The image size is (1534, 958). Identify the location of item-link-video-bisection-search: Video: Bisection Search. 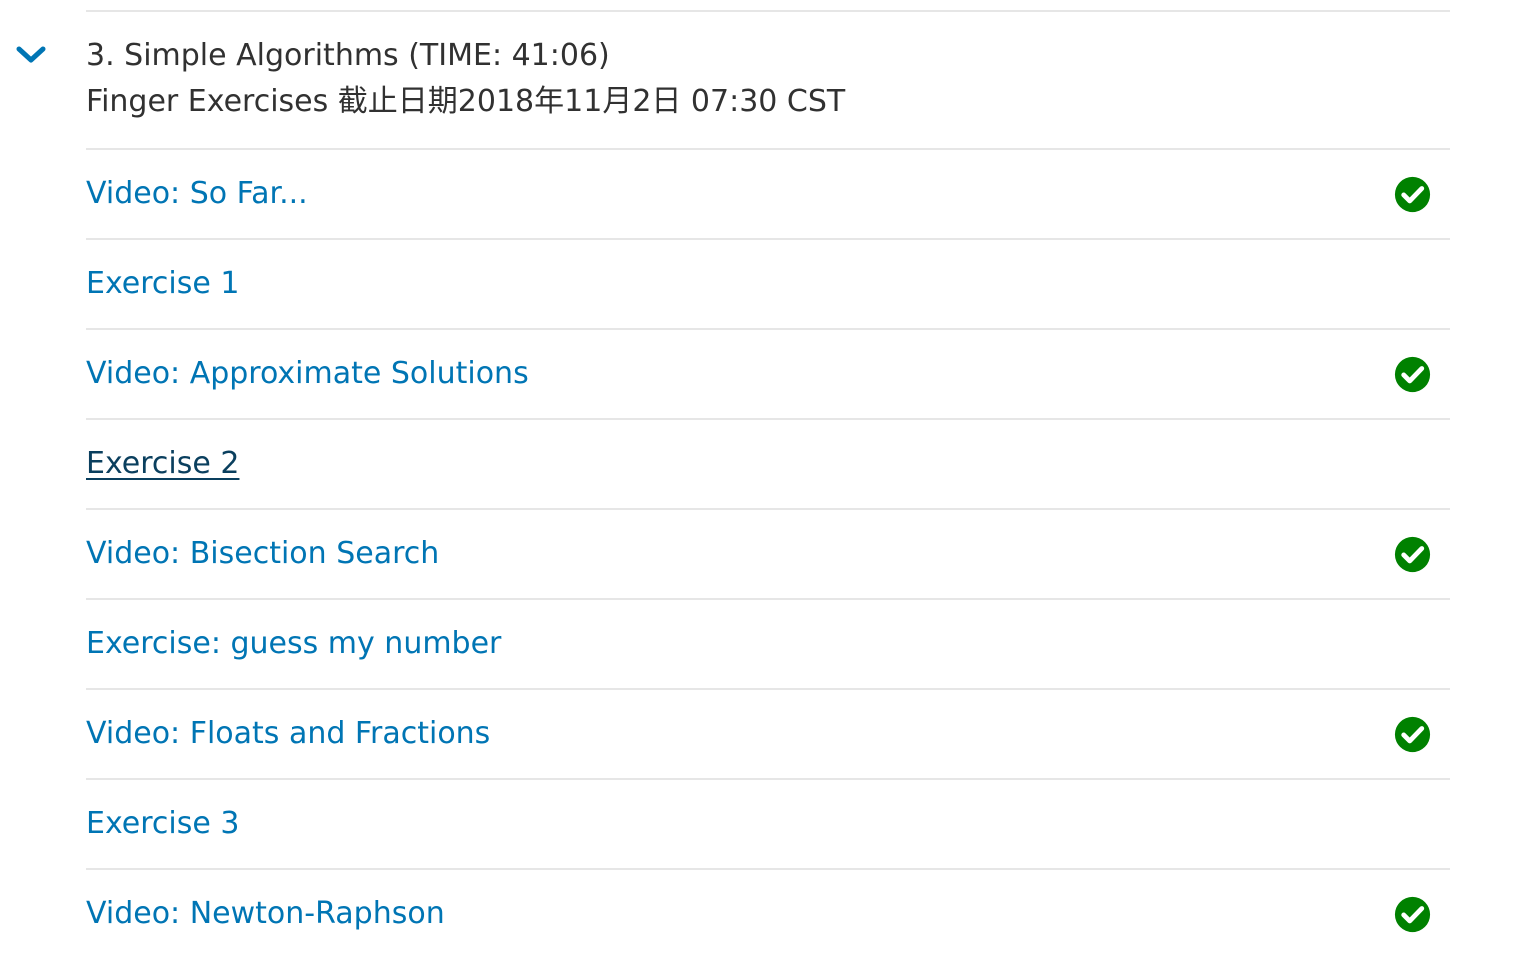
(262, 554).